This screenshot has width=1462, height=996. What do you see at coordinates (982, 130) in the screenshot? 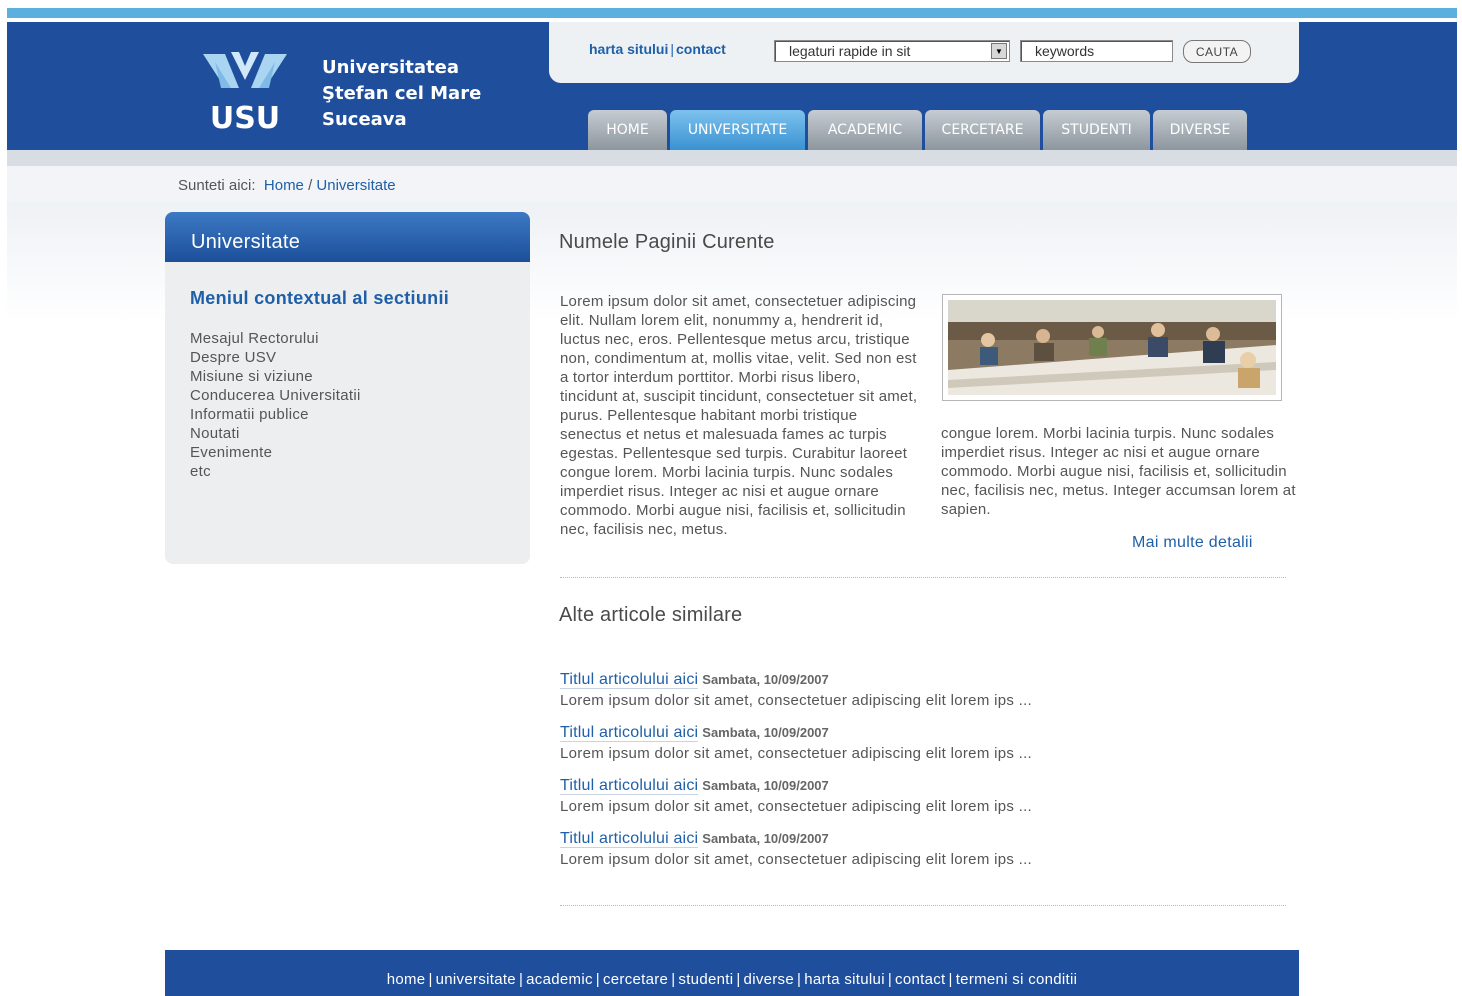
I see `tab-cercetare: CERCETARE` at bounding box center [982, 130].